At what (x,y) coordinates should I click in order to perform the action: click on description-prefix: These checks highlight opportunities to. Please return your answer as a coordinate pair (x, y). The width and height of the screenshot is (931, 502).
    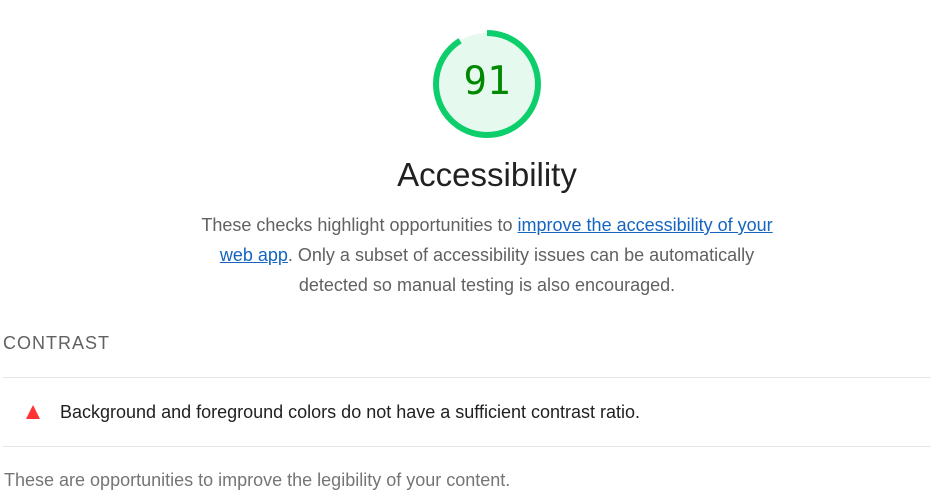
    Looking at the image, I should click on (359, 225).